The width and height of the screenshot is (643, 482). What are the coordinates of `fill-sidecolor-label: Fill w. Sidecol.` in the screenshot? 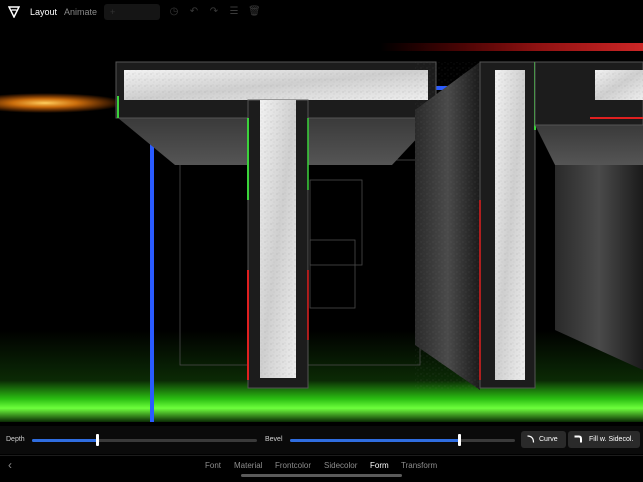 It's located at (611, 439).